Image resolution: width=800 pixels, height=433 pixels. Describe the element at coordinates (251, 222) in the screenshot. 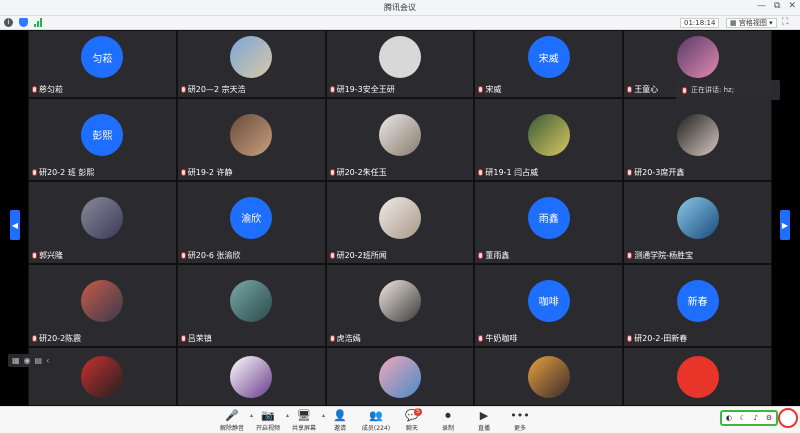

I see `participant-tile: 渝欣 研20-6 张渝欣` at that location.